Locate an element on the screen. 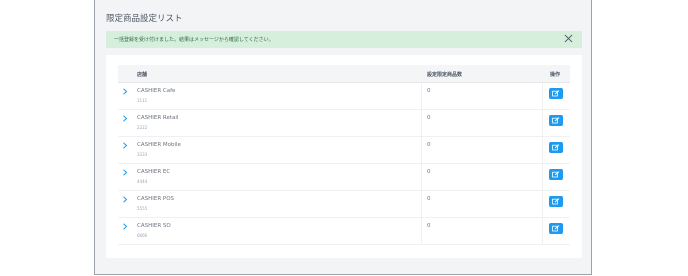  store-name: CASHIER POS is located at coordinates (156, 199).